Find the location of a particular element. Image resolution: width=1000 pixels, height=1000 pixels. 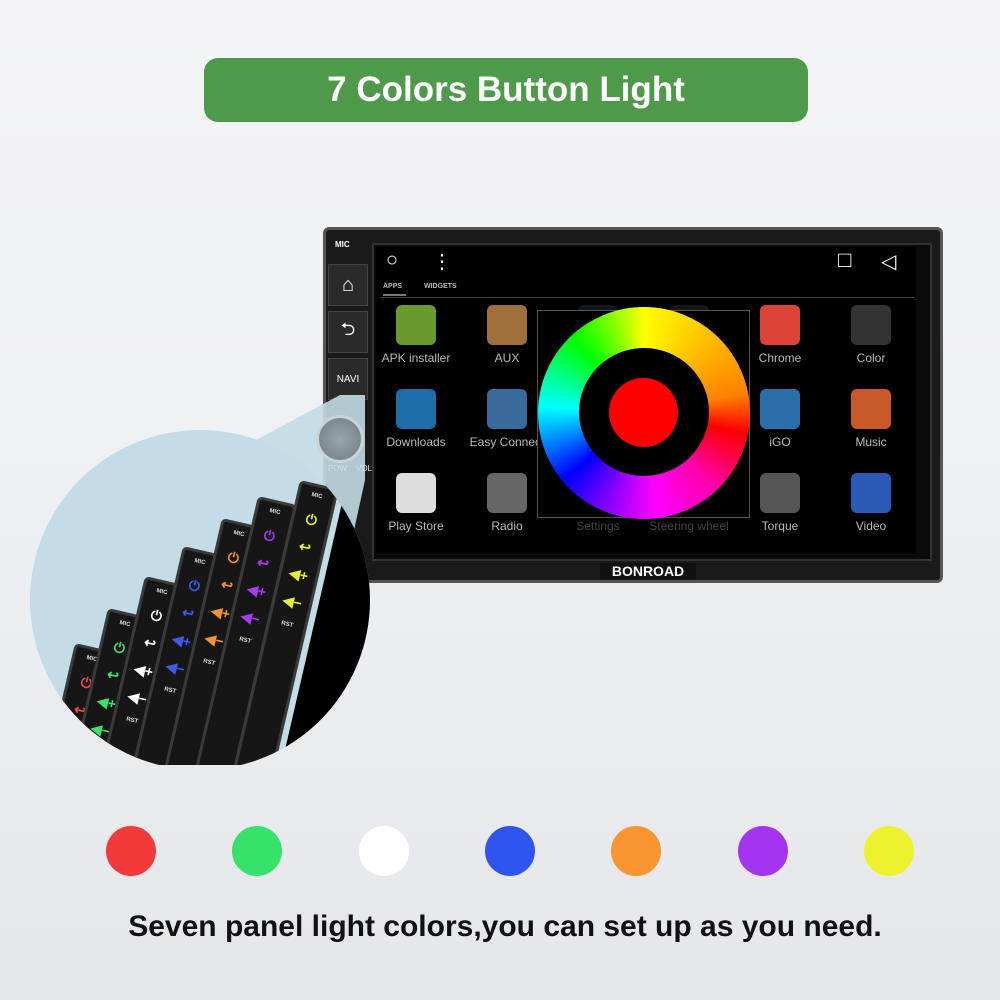

home-button: ⌂ is located at coordinates (348, 285).